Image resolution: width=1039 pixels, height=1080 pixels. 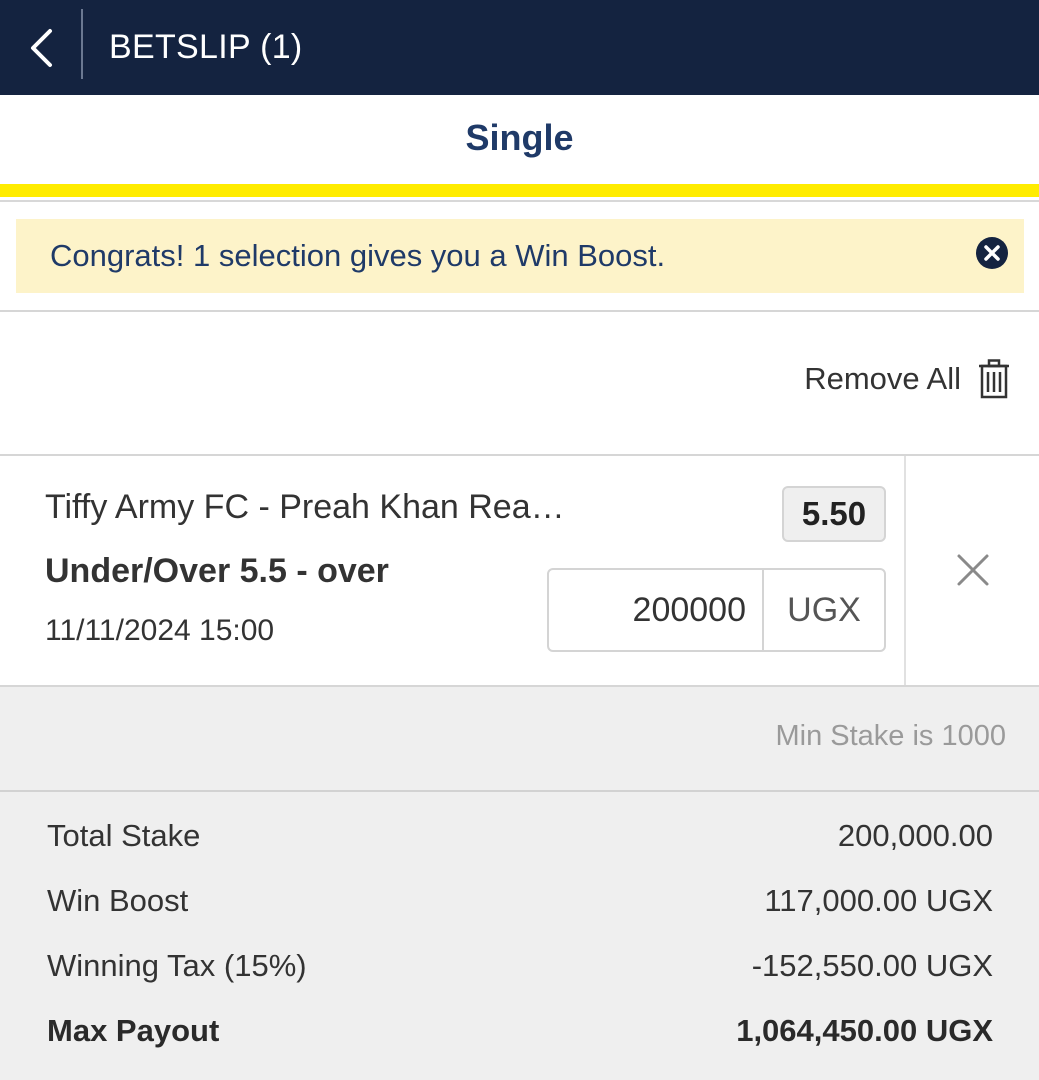 What do you see at coordinates (519, 47) in the screenshot?
I see `app-header: BETSLIP (1)` at bounding box center [519, 47].